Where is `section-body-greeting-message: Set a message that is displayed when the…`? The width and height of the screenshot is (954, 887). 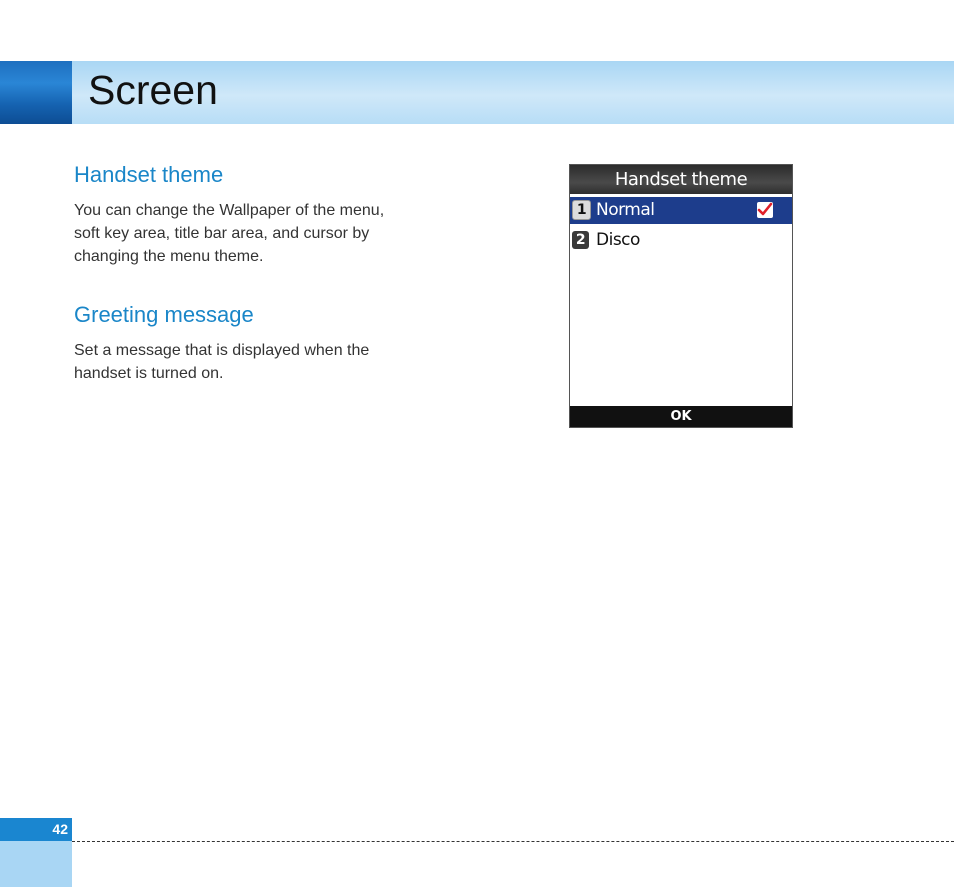
section-body-greeting-message: Set a message that is displayed when the… is located at coordinates (254, 362).